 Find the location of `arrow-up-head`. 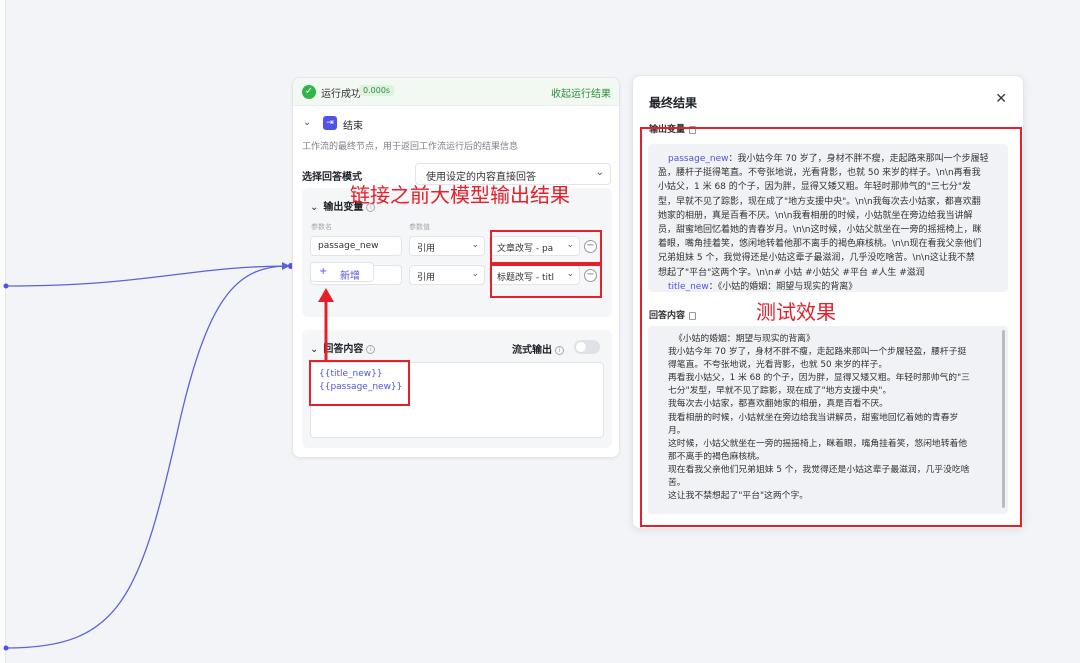

arrow-up-head is located at coordinates (326, 295).